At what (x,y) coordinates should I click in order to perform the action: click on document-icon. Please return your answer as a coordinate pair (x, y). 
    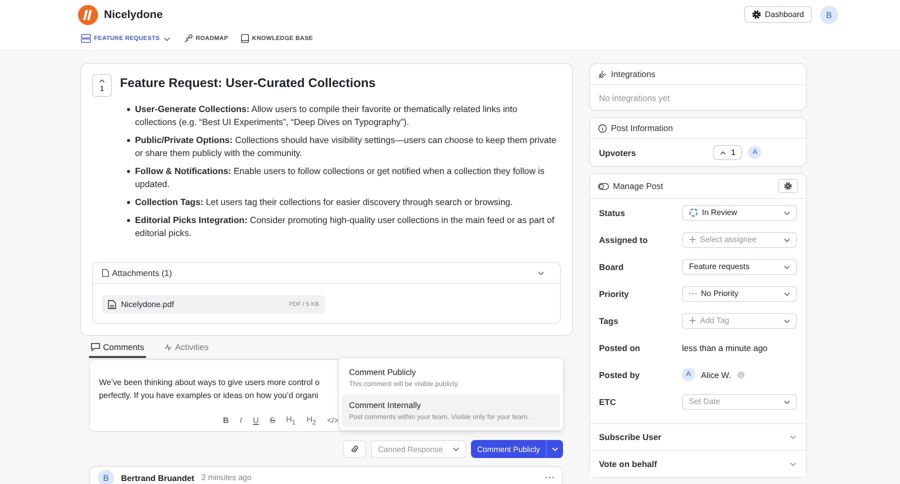
    Looking at the image, I should click on (112, 304).